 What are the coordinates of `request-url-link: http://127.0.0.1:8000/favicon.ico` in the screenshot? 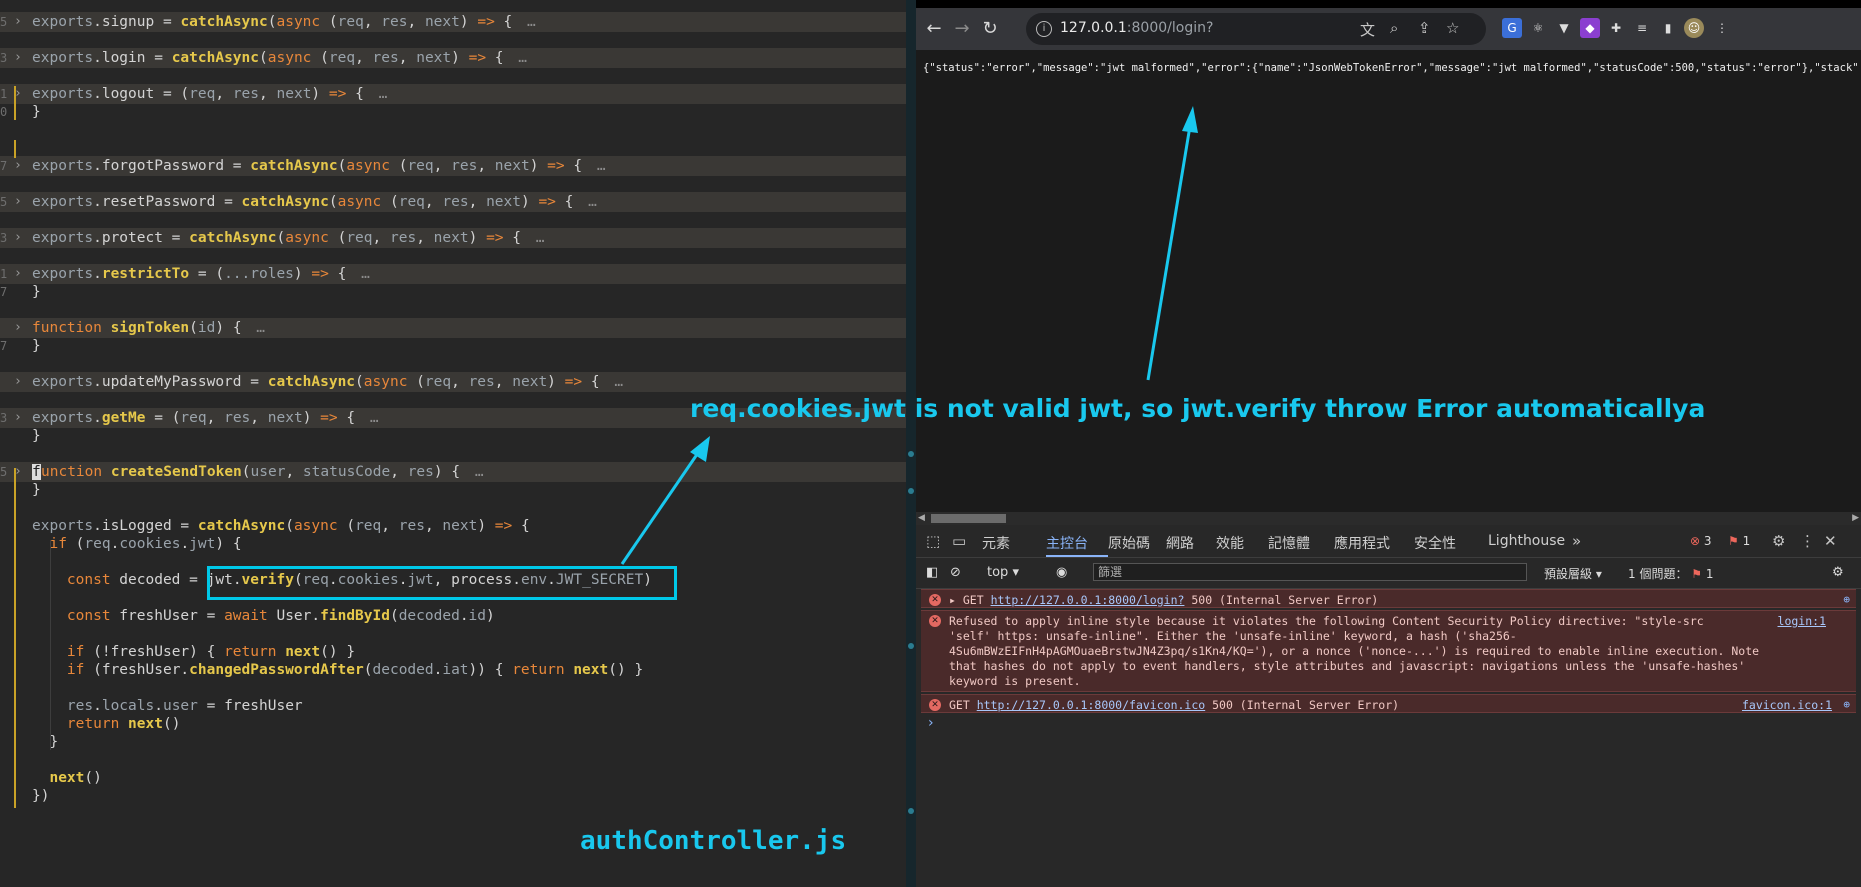 It's located at (1091, 705).